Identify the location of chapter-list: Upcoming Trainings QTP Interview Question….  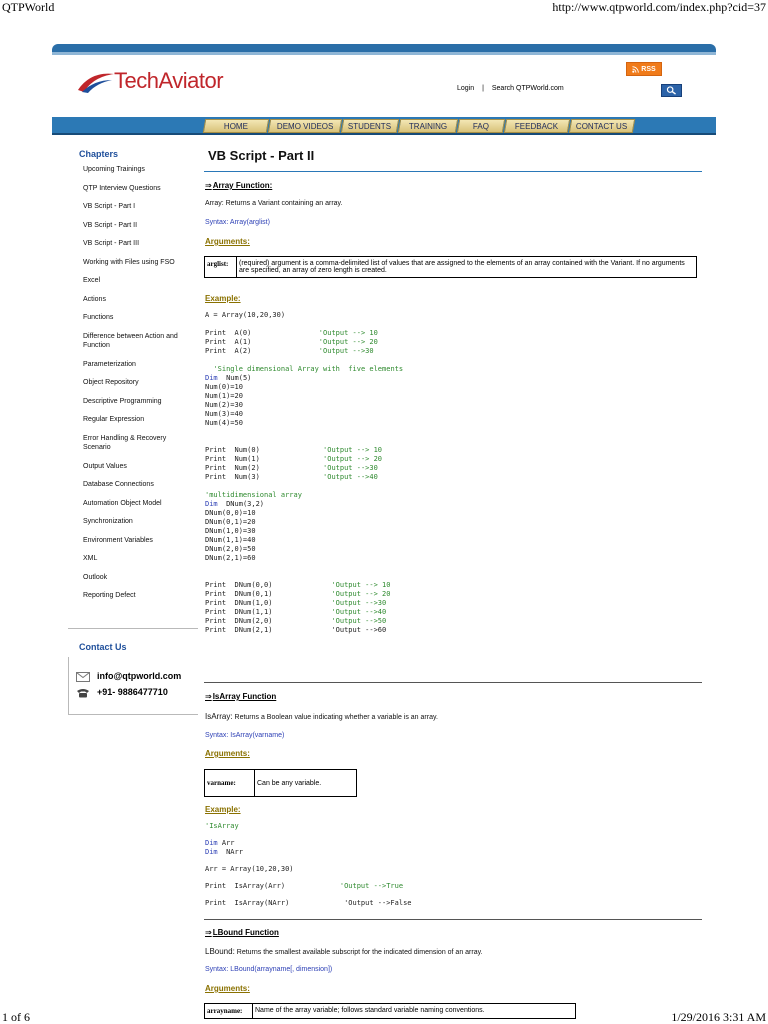
(135, 382).